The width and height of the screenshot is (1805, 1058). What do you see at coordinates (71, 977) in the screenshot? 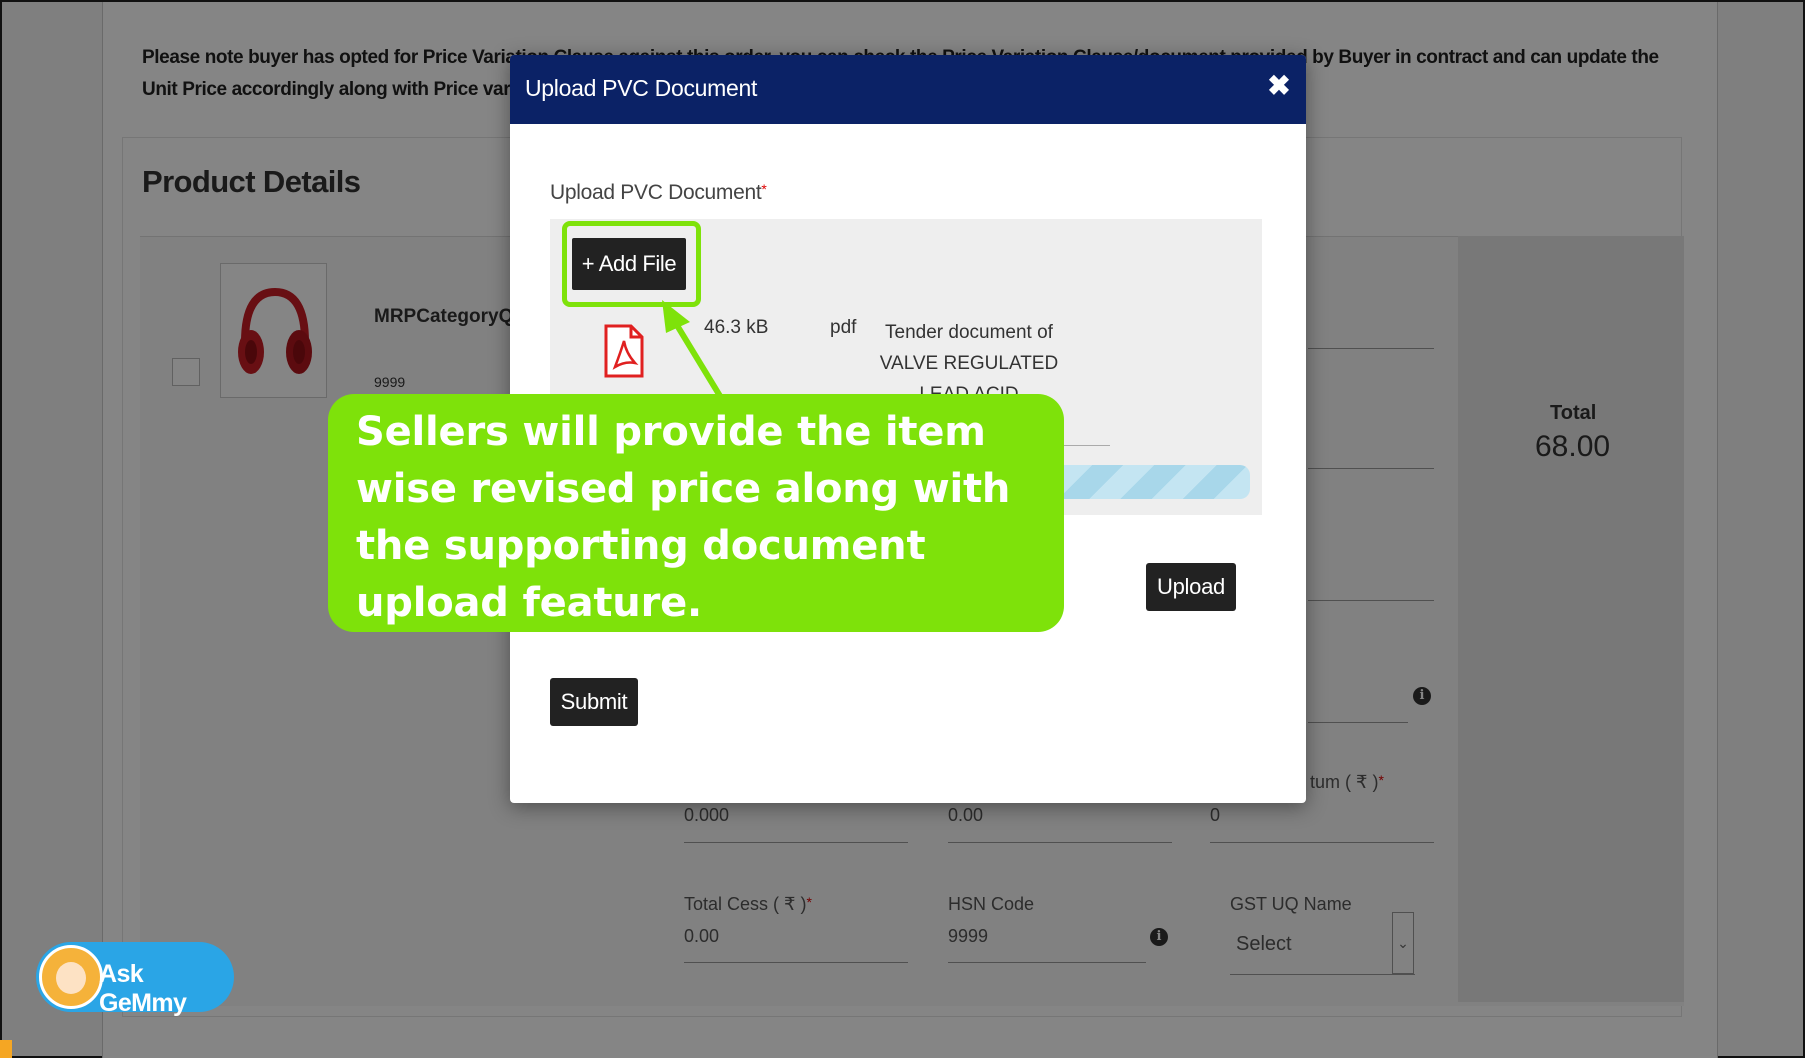
I see `assistant-avatar-icon` at bounding box center [71, 977].